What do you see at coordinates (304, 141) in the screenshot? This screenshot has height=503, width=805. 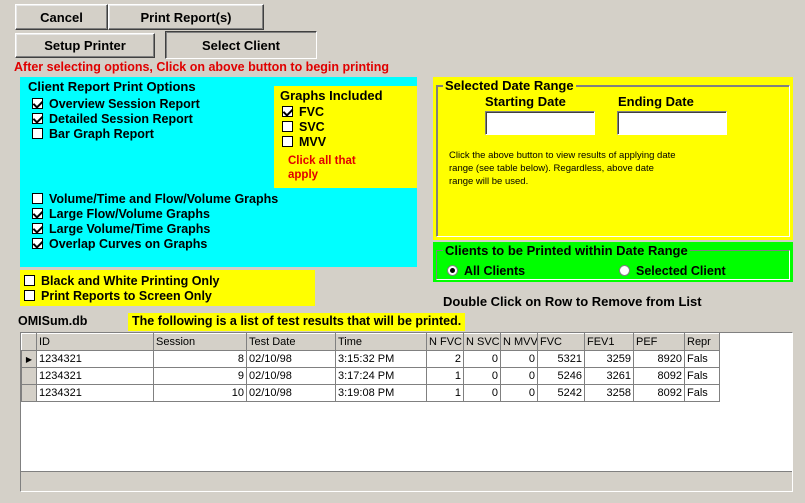 I see `graph-mvv-option: MVV` at bounding box center [304, 141].